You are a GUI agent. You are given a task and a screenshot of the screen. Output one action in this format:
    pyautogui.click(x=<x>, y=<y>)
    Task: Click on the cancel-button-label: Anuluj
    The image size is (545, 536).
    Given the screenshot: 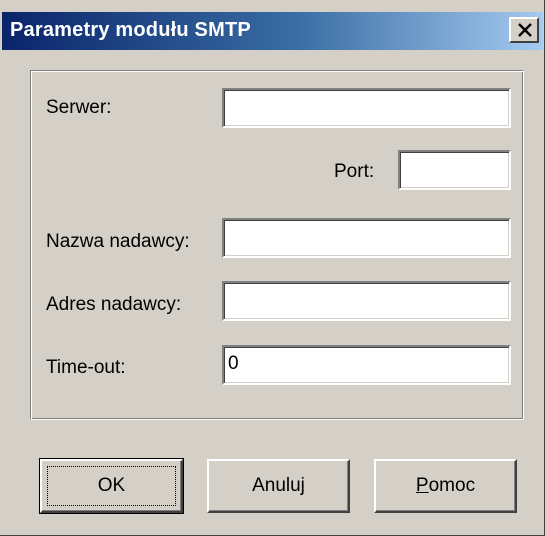 What is the action you would take?
    pyautogui.click(x=278, y=485)
    